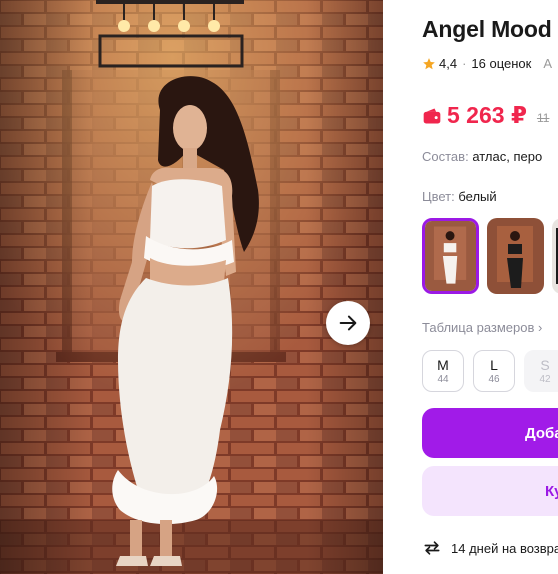 The width and height of the screenshot is (558, 574). What do you see at coordinates (477, 196) in the screenshot?
I see `color-value: белый` at bounding box center [477, 196].